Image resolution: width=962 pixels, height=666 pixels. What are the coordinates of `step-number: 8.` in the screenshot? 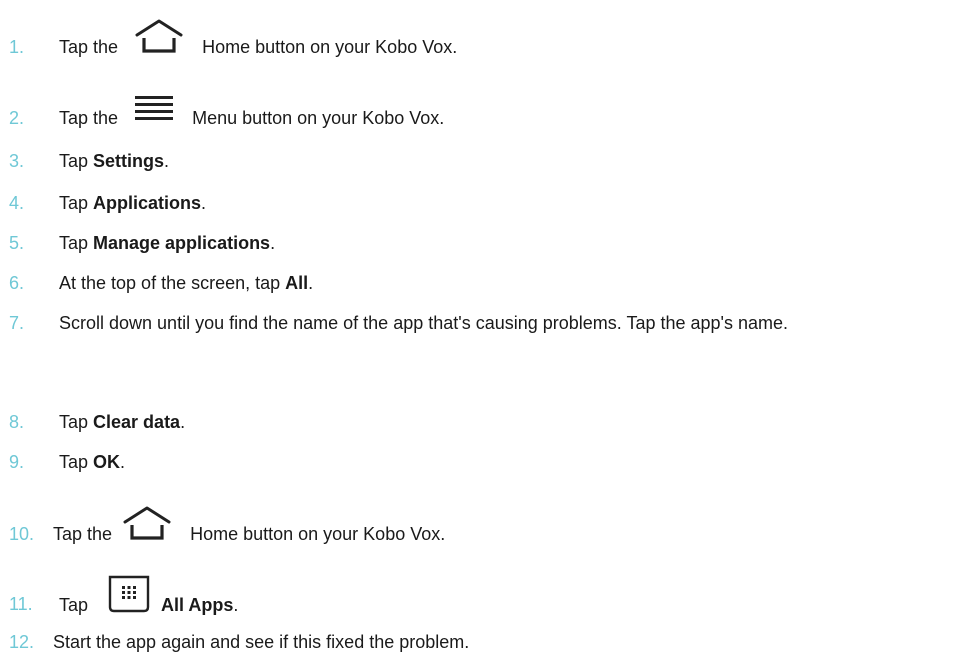 It's located at (17, 422).